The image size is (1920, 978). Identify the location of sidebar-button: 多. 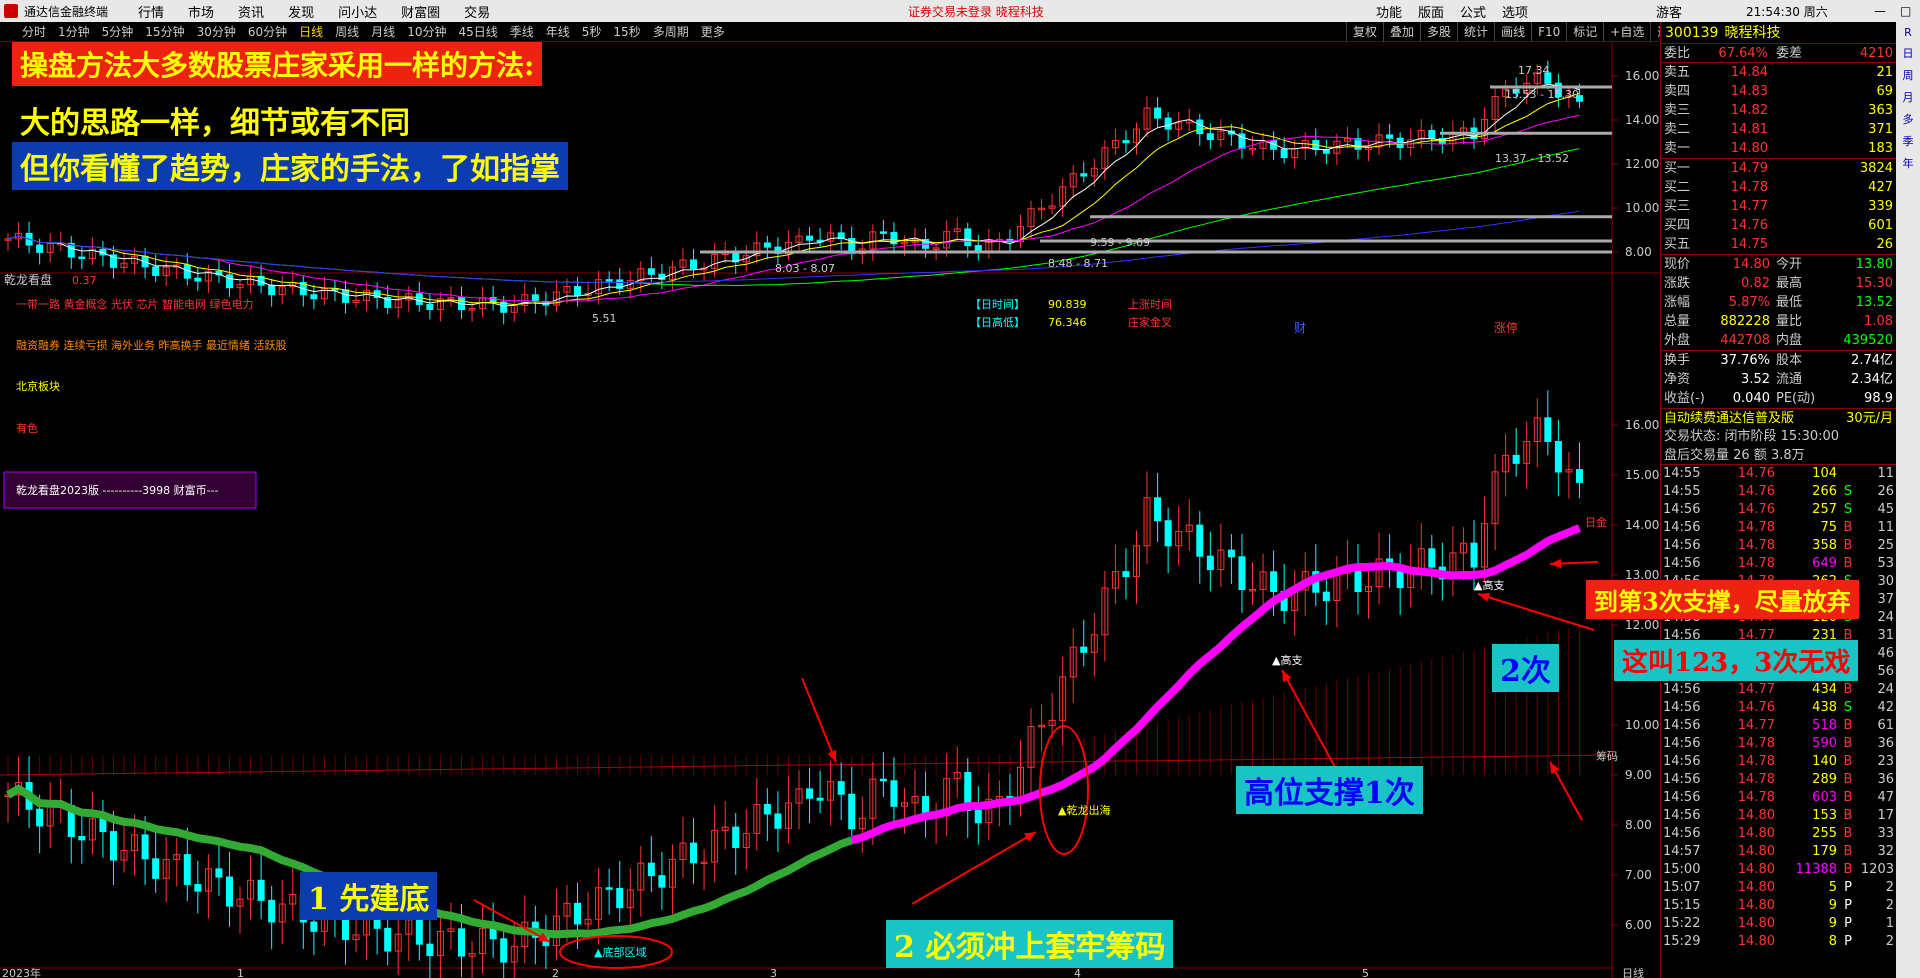
(1908, 119).